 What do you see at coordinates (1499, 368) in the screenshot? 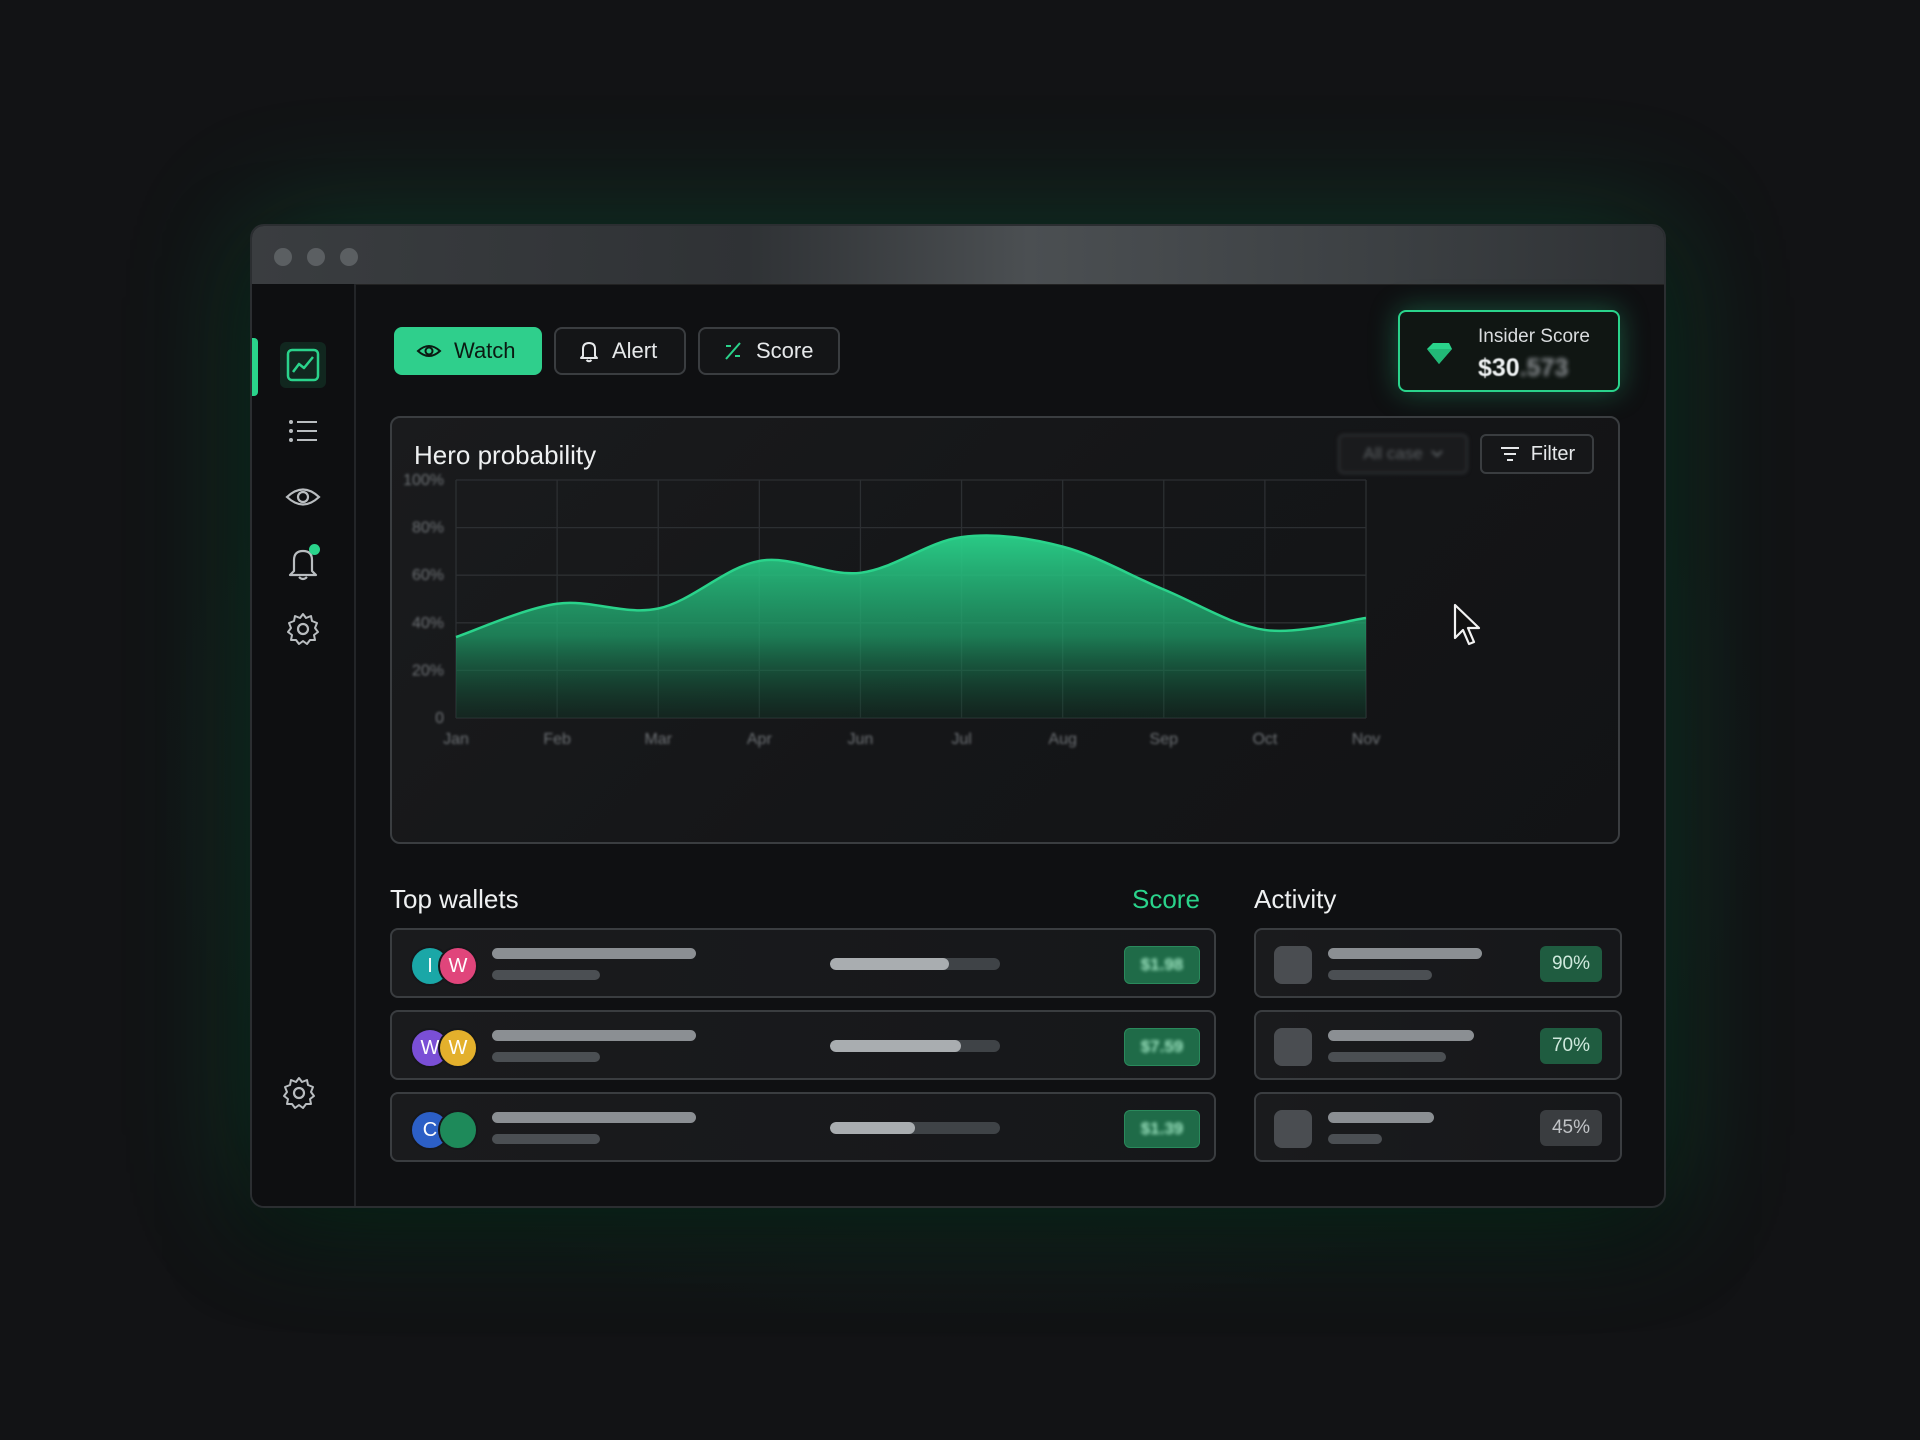
I see `insider-score-value-main: $30` at bounding box center [1499, 368].